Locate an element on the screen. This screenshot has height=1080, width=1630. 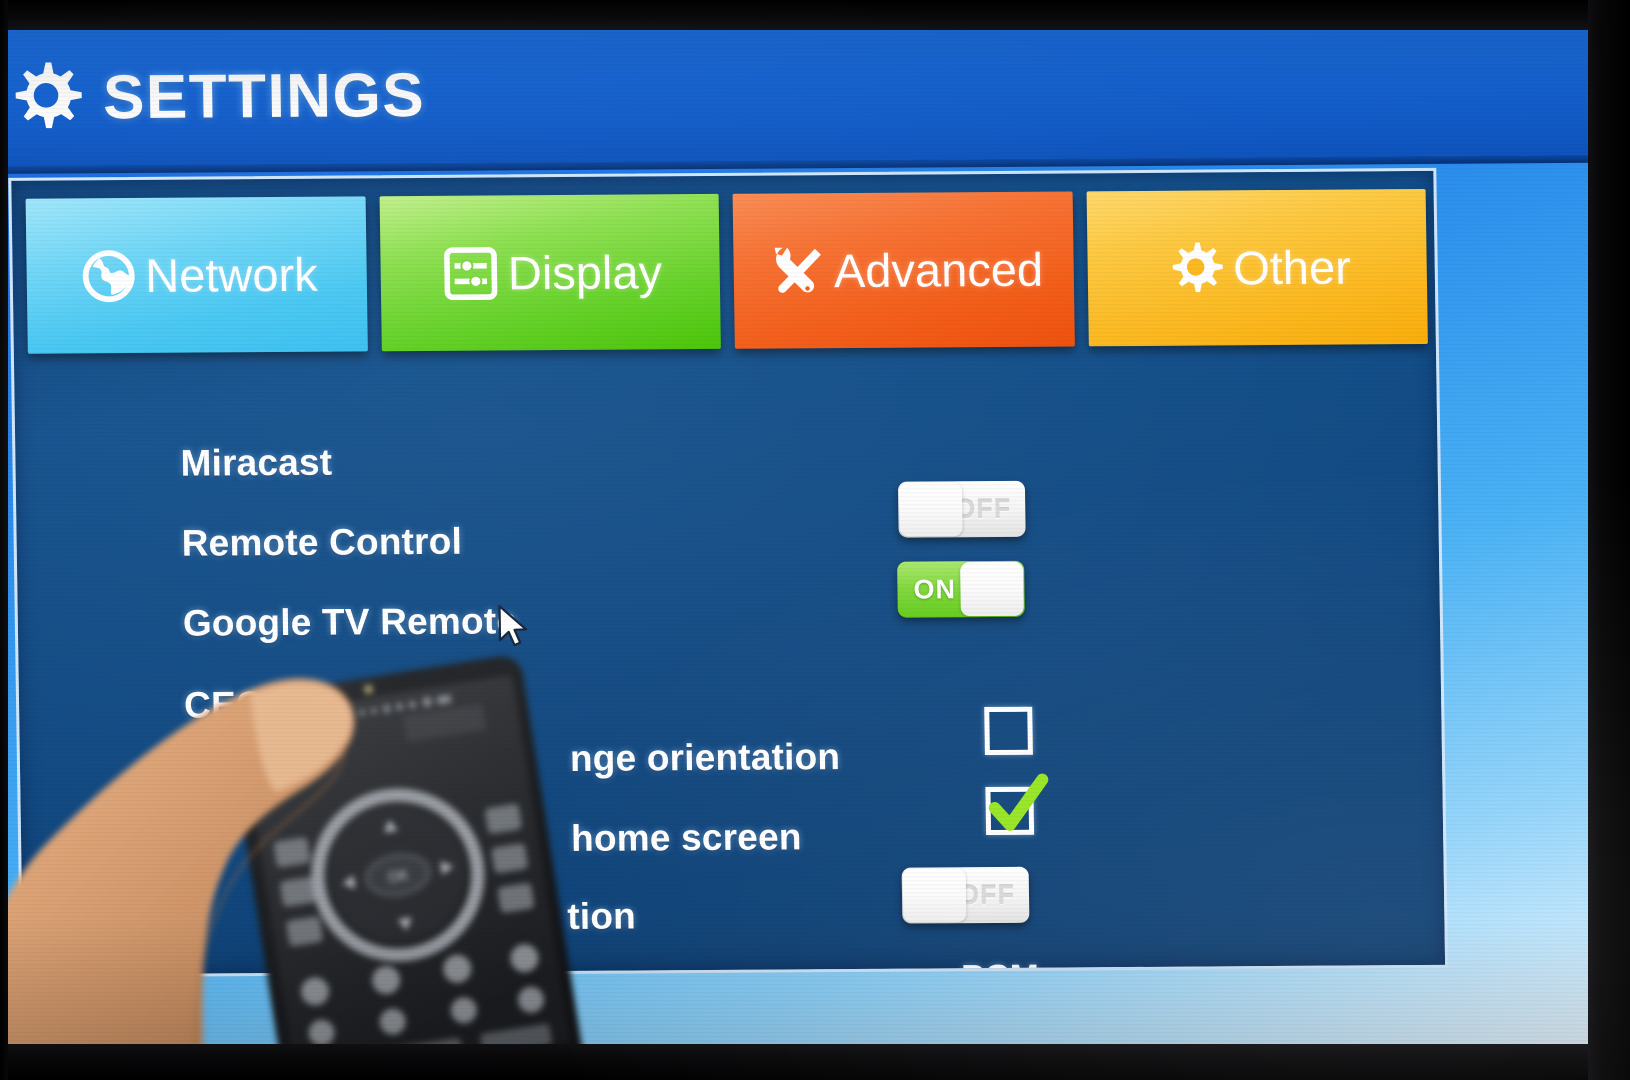
checkbox-home-screen is located at coordinates (1017, 804).